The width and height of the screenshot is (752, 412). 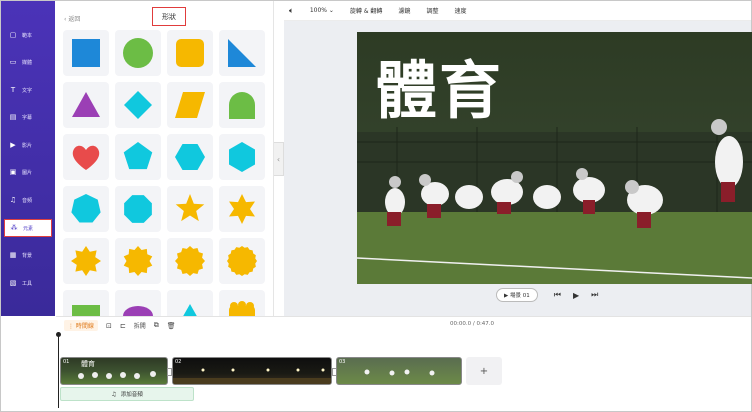 I want to click on arch-icon, so click(x=242, y=105).